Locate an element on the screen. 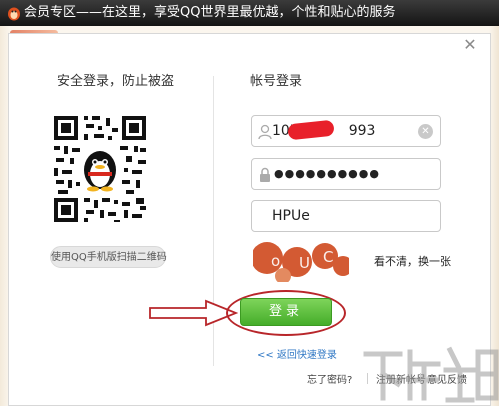 Image resolution: width=499 pixels, height=406 pixels. annotation-arrow is located at coordinates (193, 313).